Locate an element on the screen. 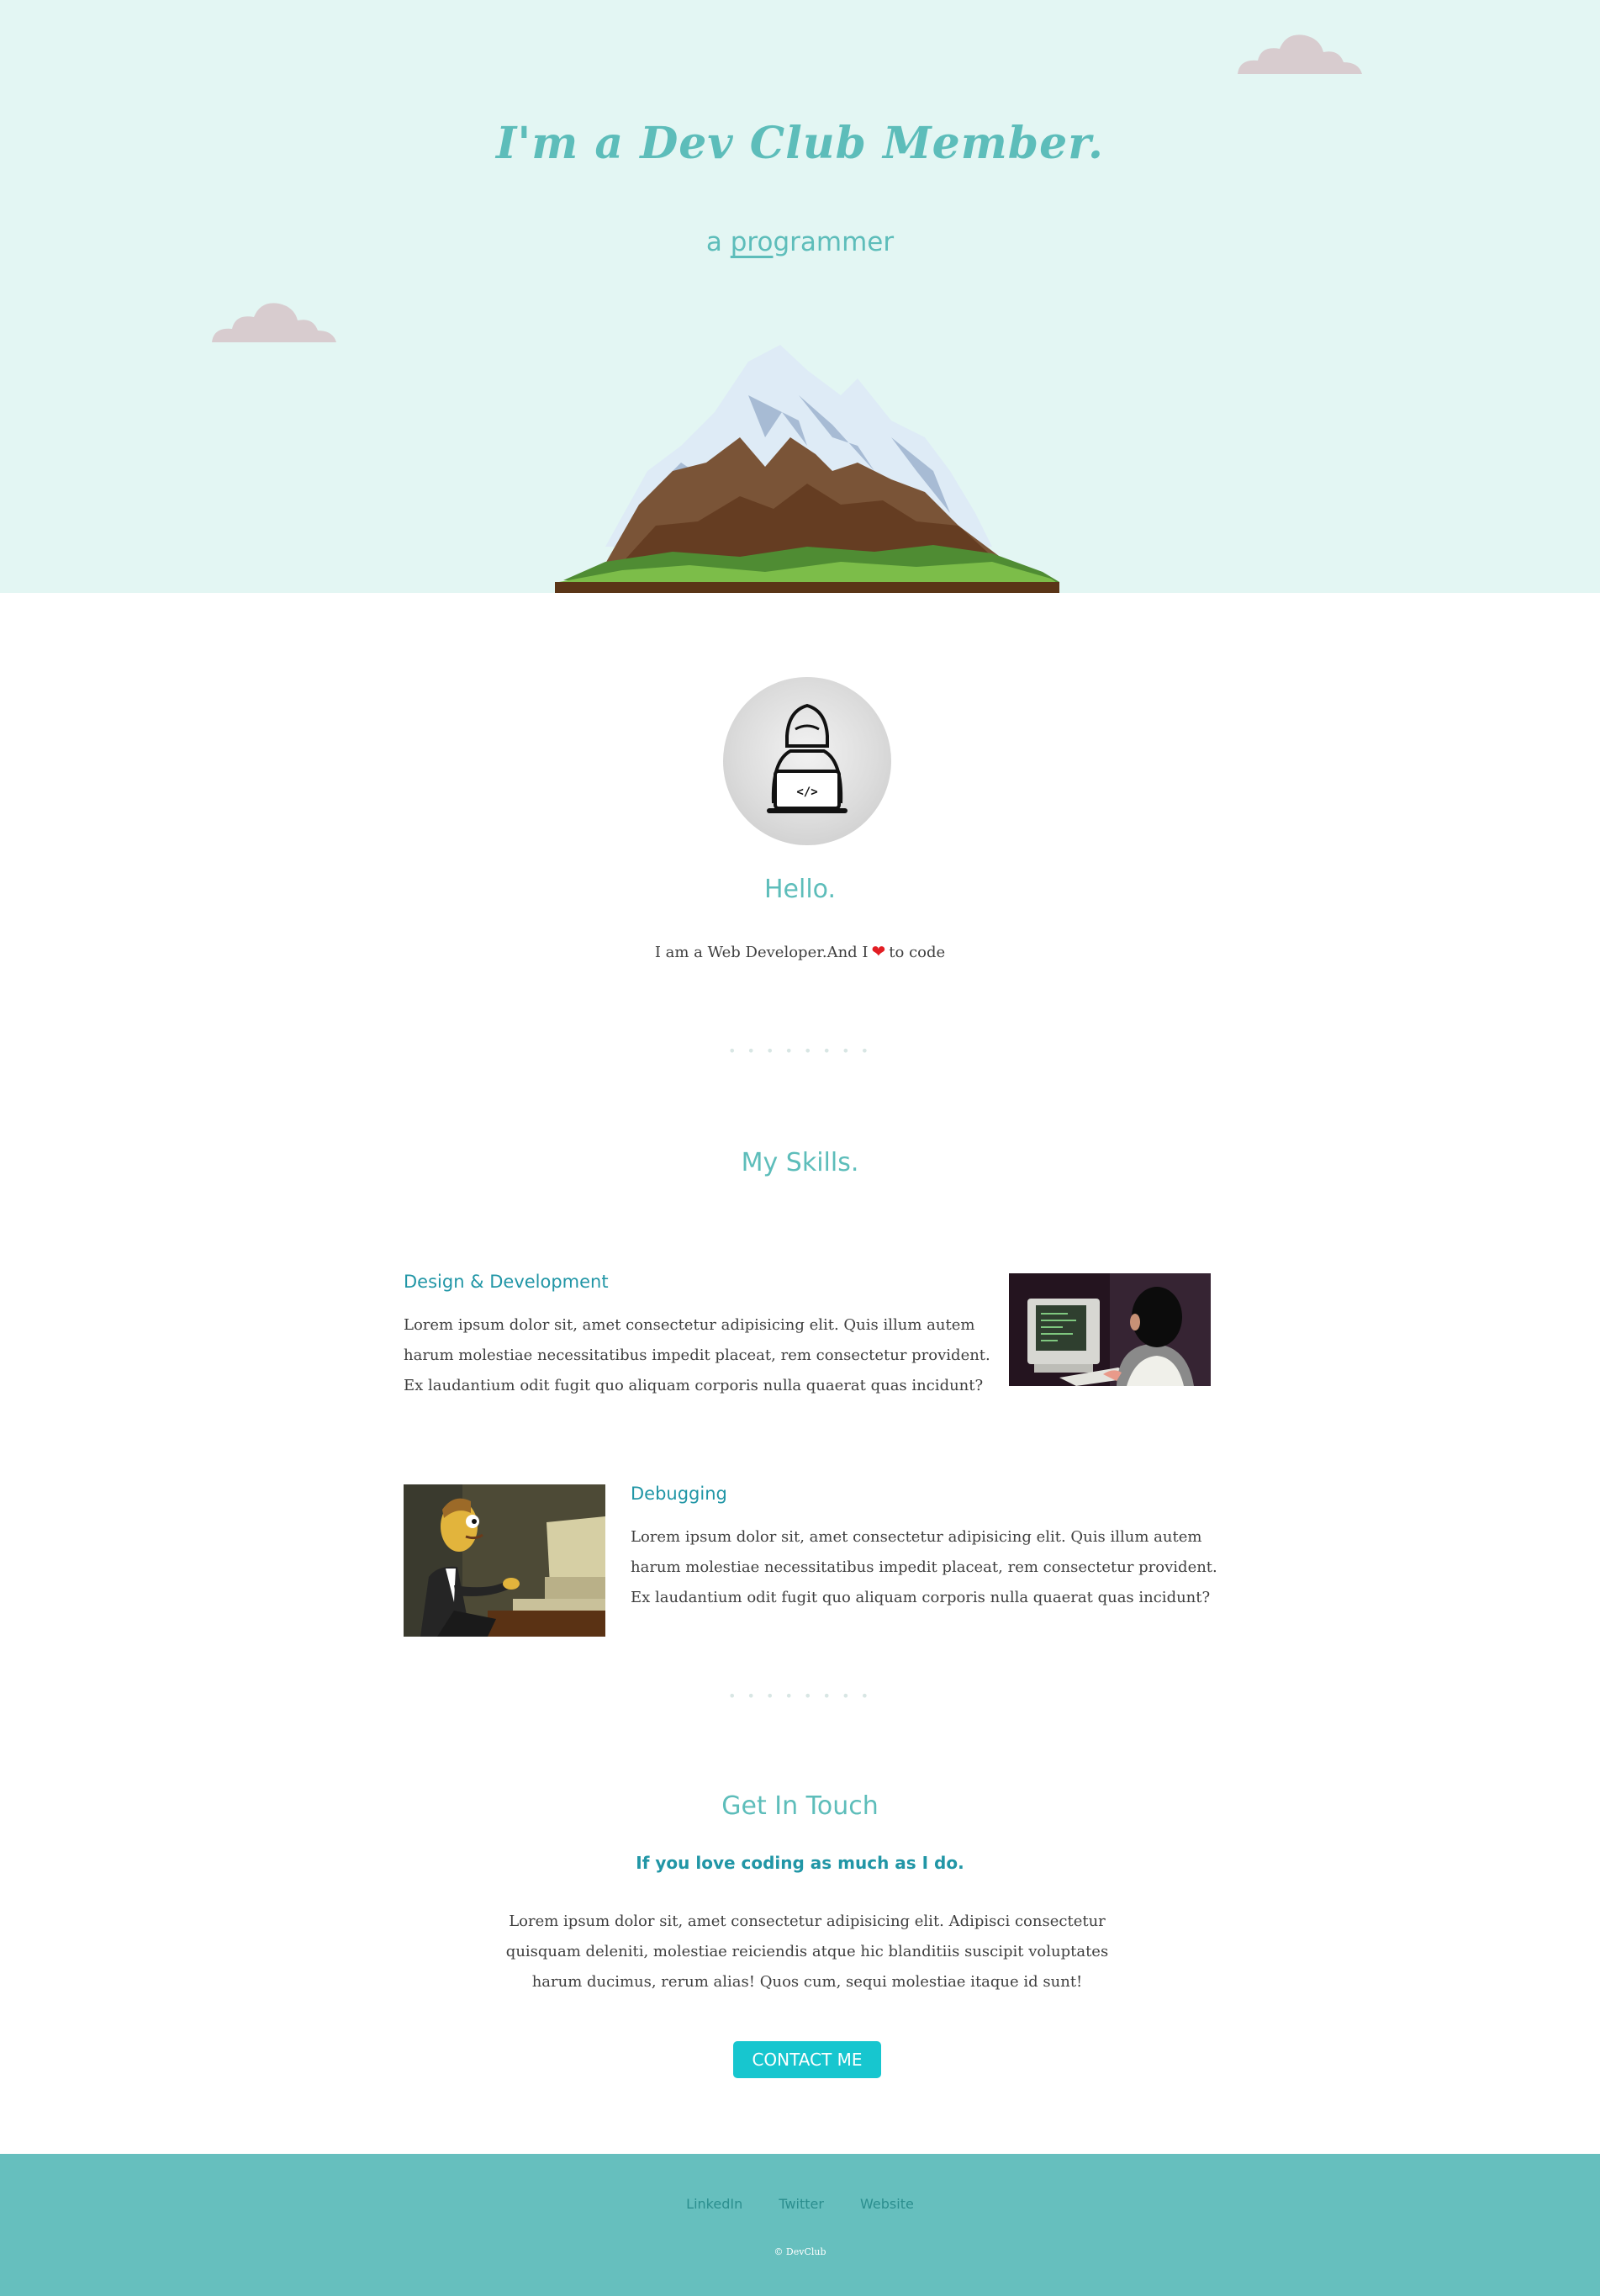 This screenshot has width=1600, height=2296. footer-link-linkedin: LinkedIn is located at coordinates (714, 2204).